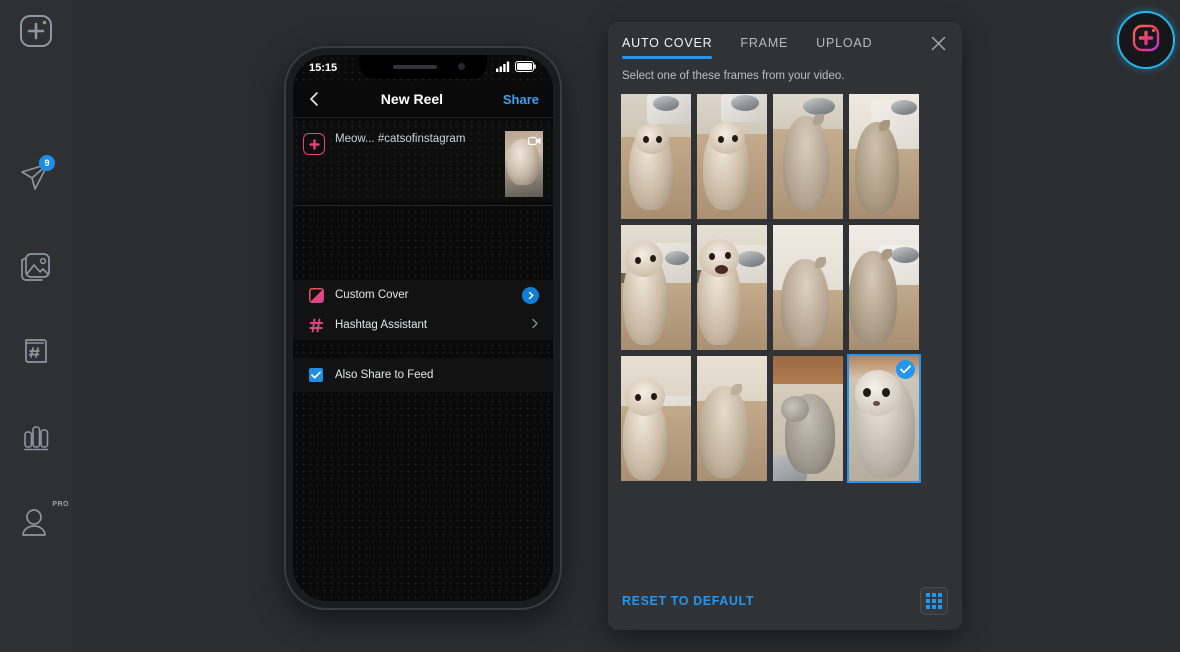  Describe the element at coordinates (314, 99) in the screenshot. I see `chevron-left-icon` at that location.